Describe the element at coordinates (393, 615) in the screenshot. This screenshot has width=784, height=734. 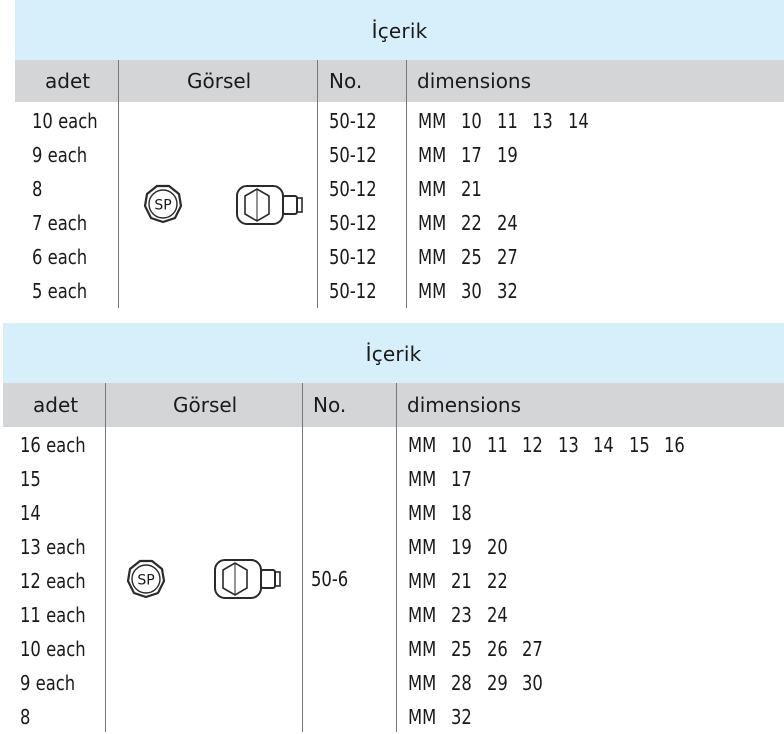
I see `table-row: 11 each MM 23 24` at that location.